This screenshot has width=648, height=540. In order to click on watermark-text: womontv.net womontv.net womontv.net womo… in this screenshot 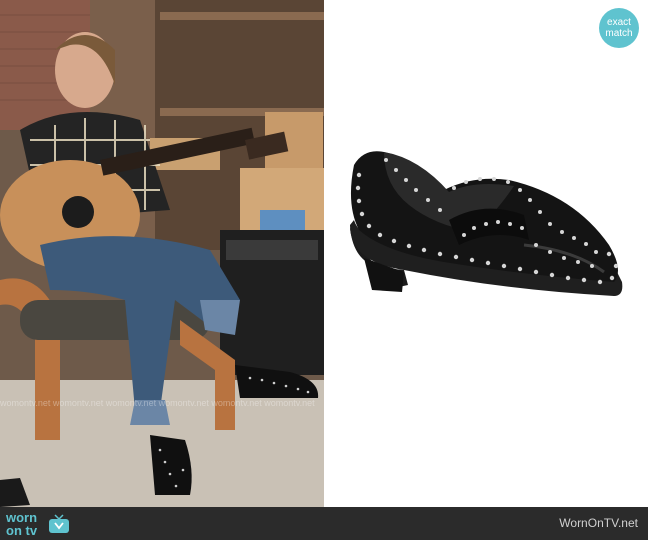, I will do `click(157, 403)`.